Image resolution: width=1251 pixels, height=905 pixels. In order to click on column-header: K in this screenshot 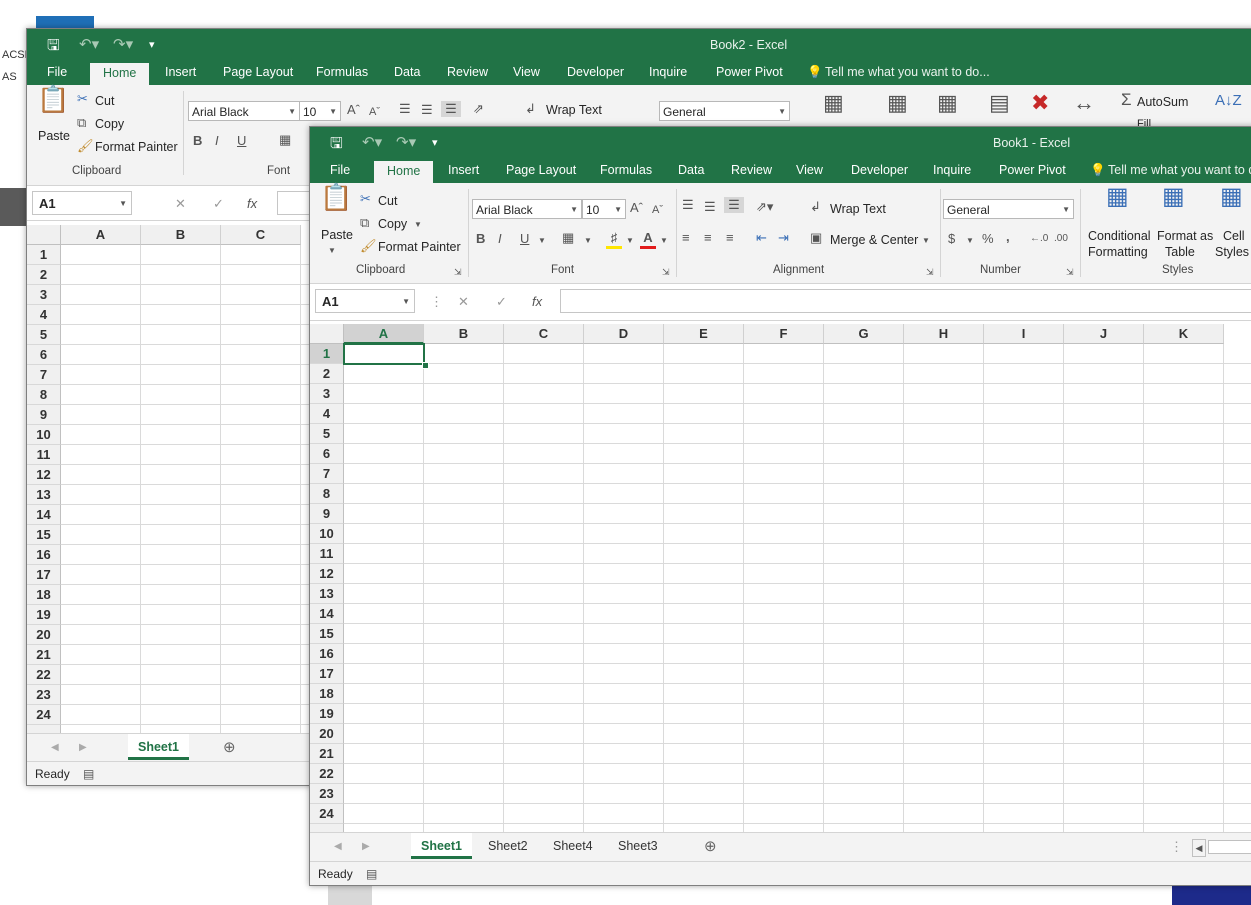, I will do `click(1184, 334)`.